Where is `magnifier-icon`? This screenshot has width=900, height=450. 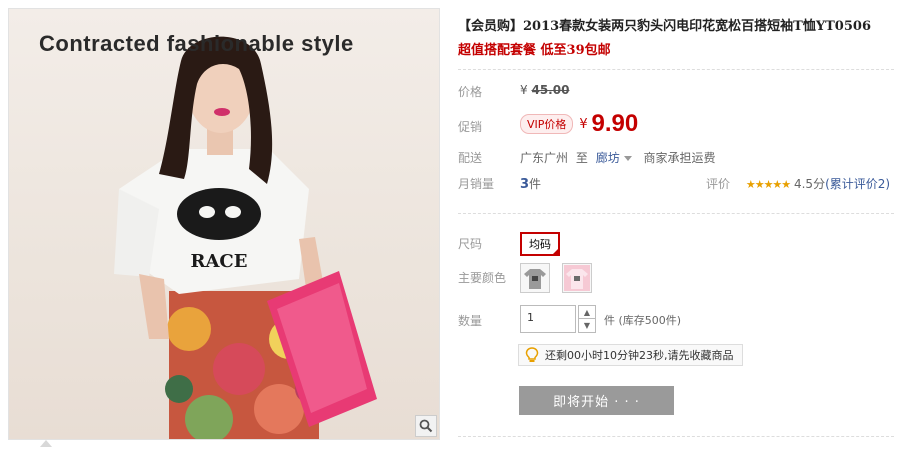
magnifier-icon is located at coordinates (426, 426).